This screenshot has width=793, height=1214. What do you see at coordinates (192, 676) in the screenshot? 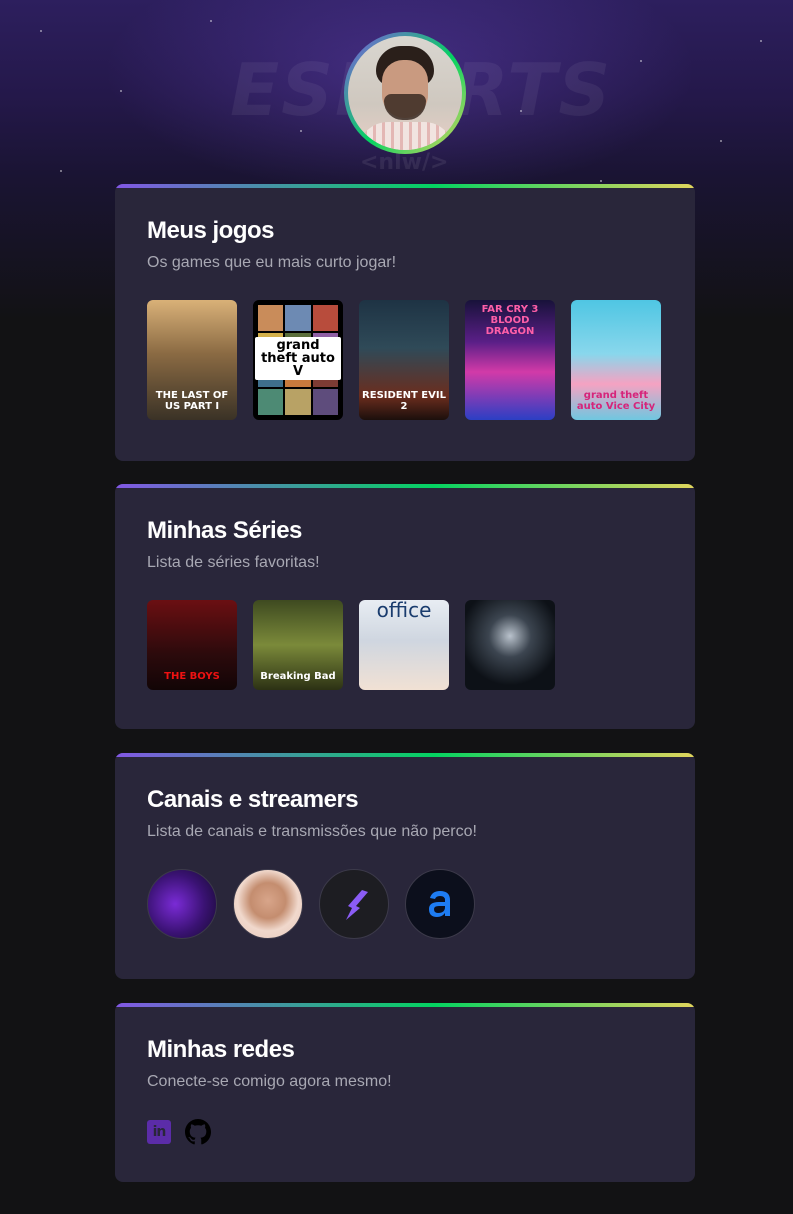
I see `series-caption: THE BOYS` at bounding box center [192, 676].